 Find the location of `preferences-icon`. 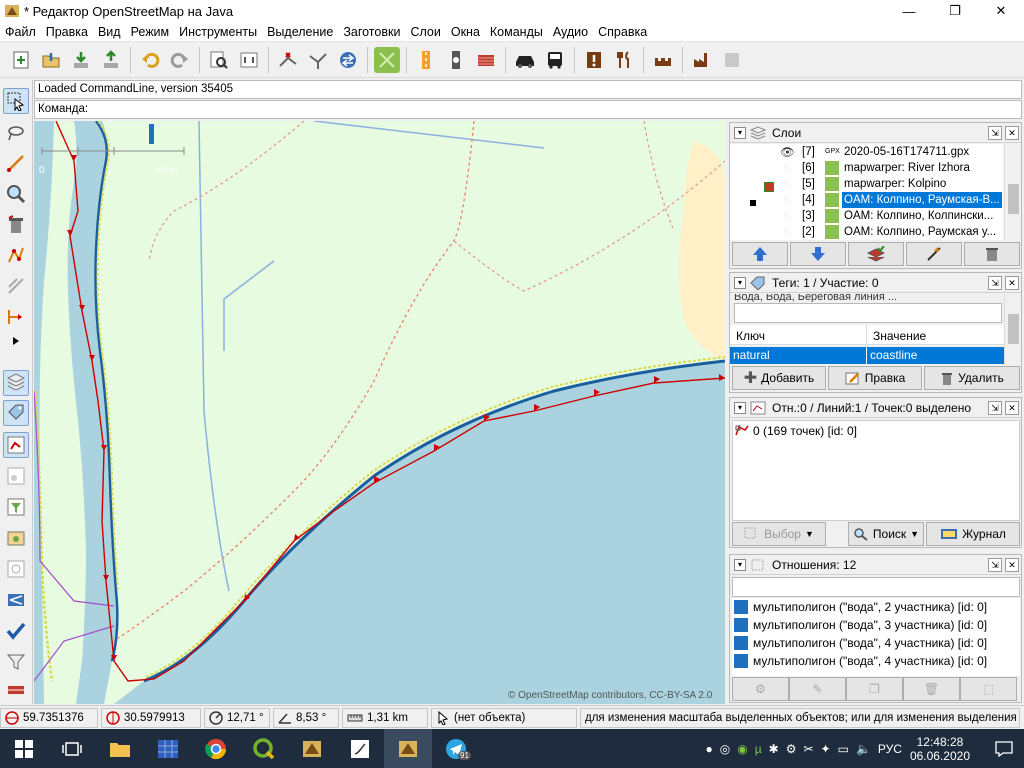

preferences-icon is located at coordinates (249, 60).